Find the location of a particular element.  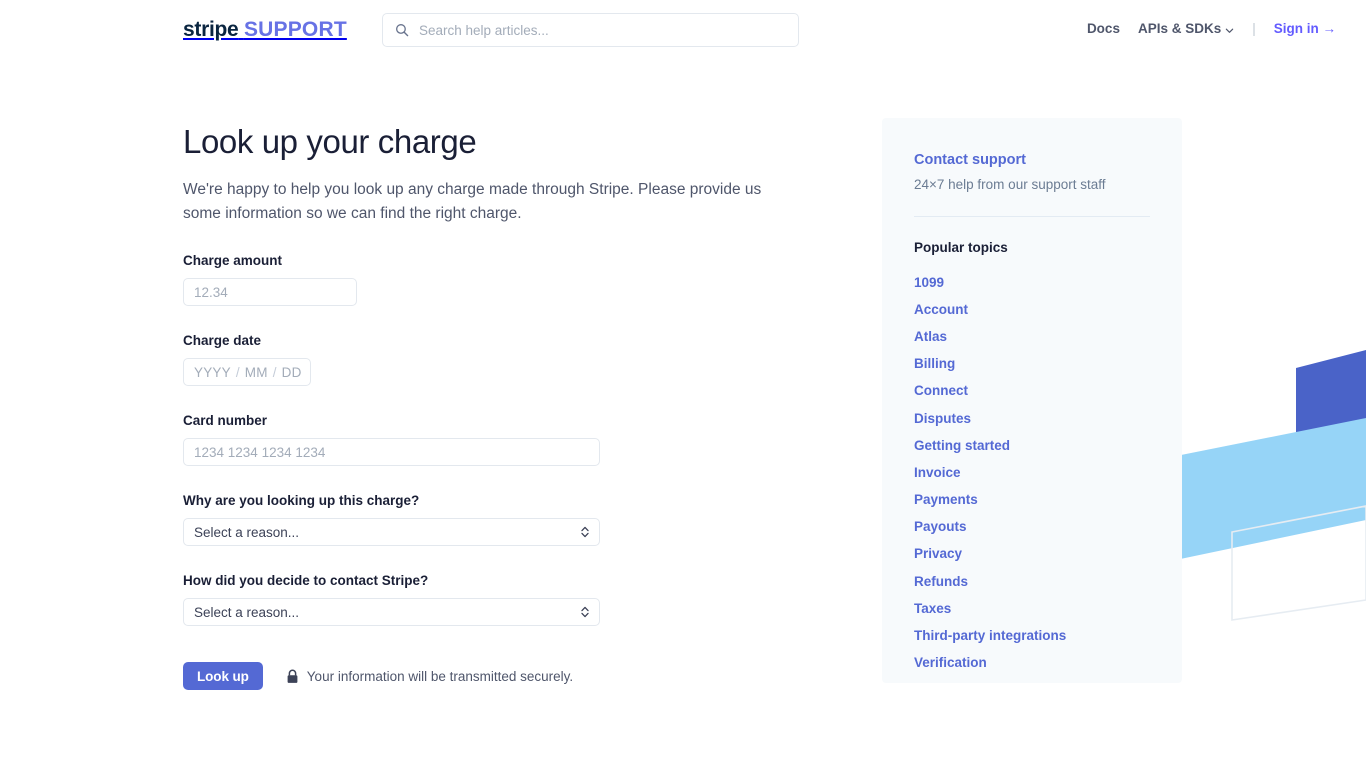

lock-icon is located at coordinates (292, 676).